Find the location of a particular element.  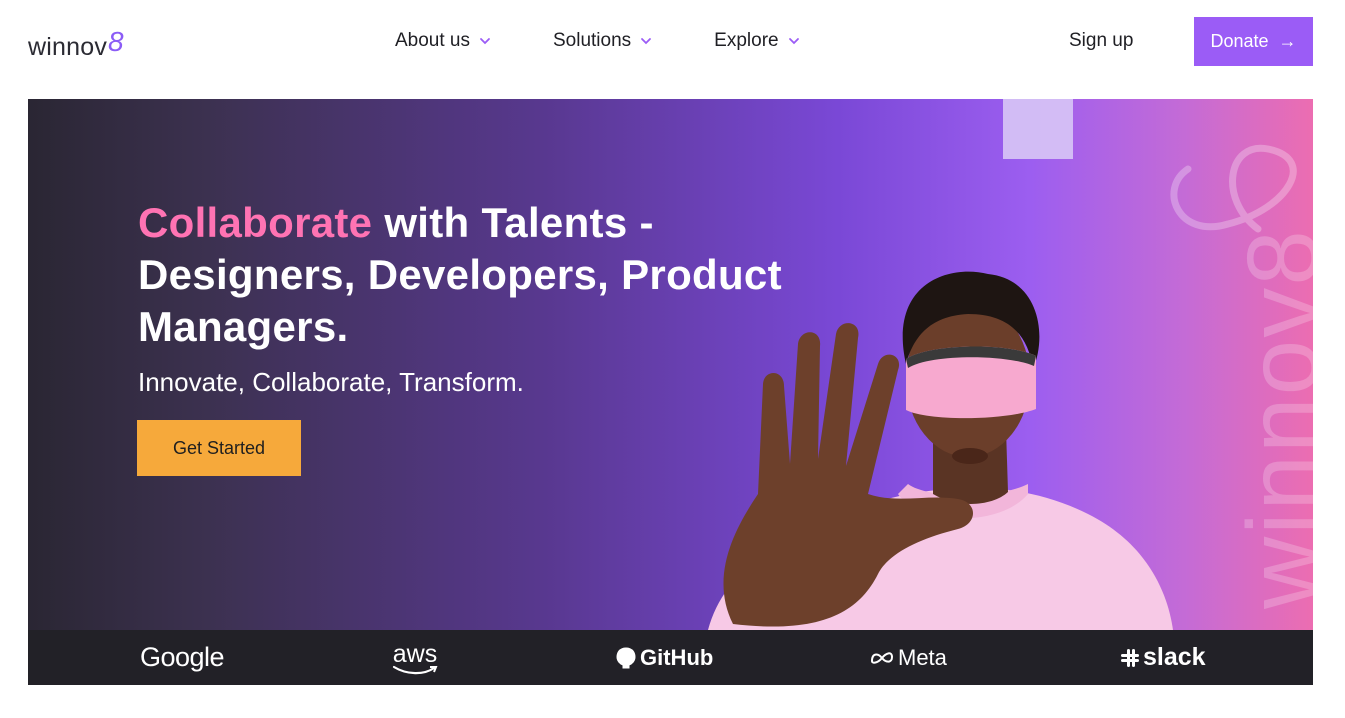

slack-hash-icon is located at coordinates (1130, 657).